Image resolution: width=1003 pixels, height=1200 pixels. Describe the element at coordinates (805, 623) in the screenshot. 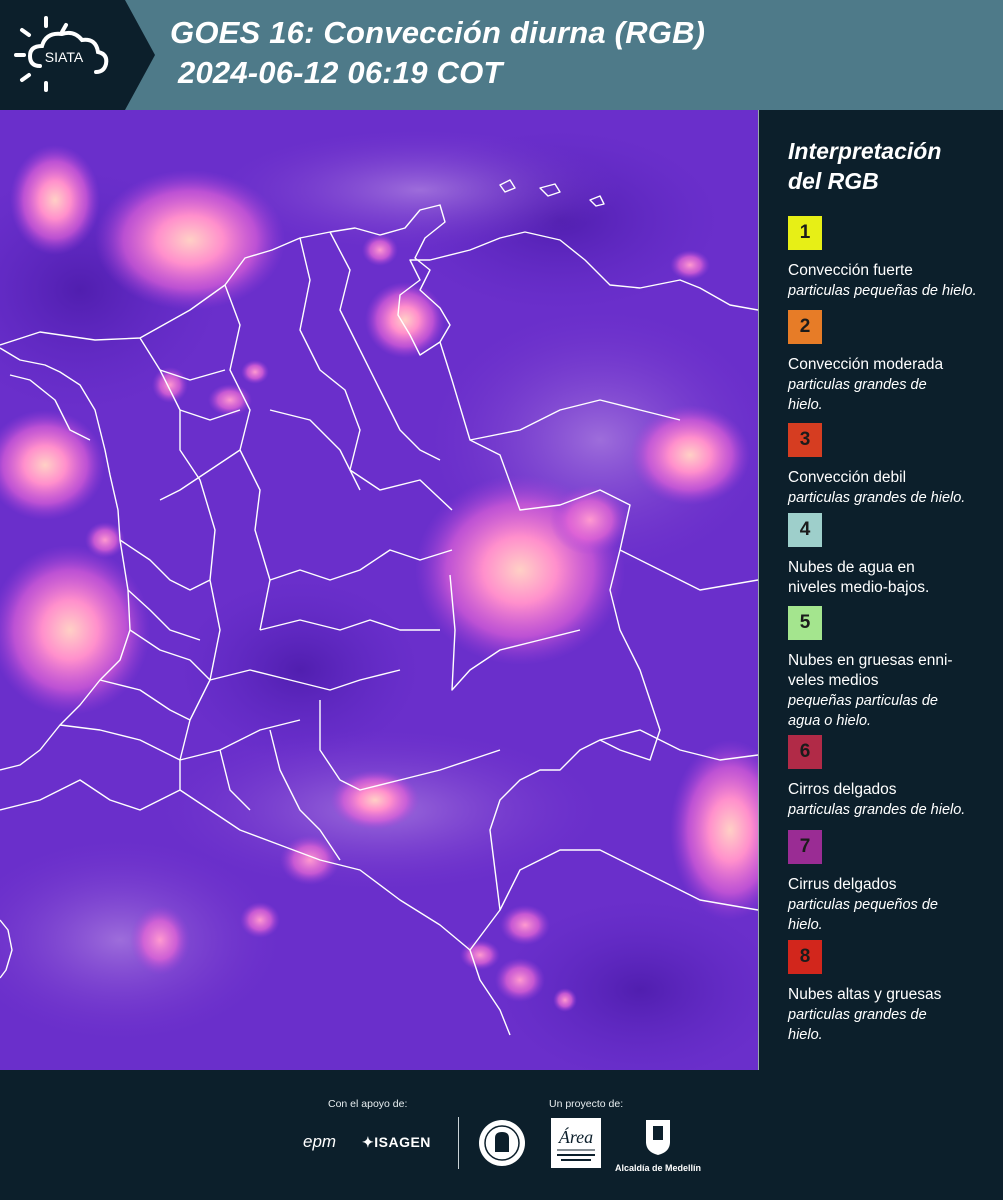

I see `legend-swatch-5: 5` at that location.